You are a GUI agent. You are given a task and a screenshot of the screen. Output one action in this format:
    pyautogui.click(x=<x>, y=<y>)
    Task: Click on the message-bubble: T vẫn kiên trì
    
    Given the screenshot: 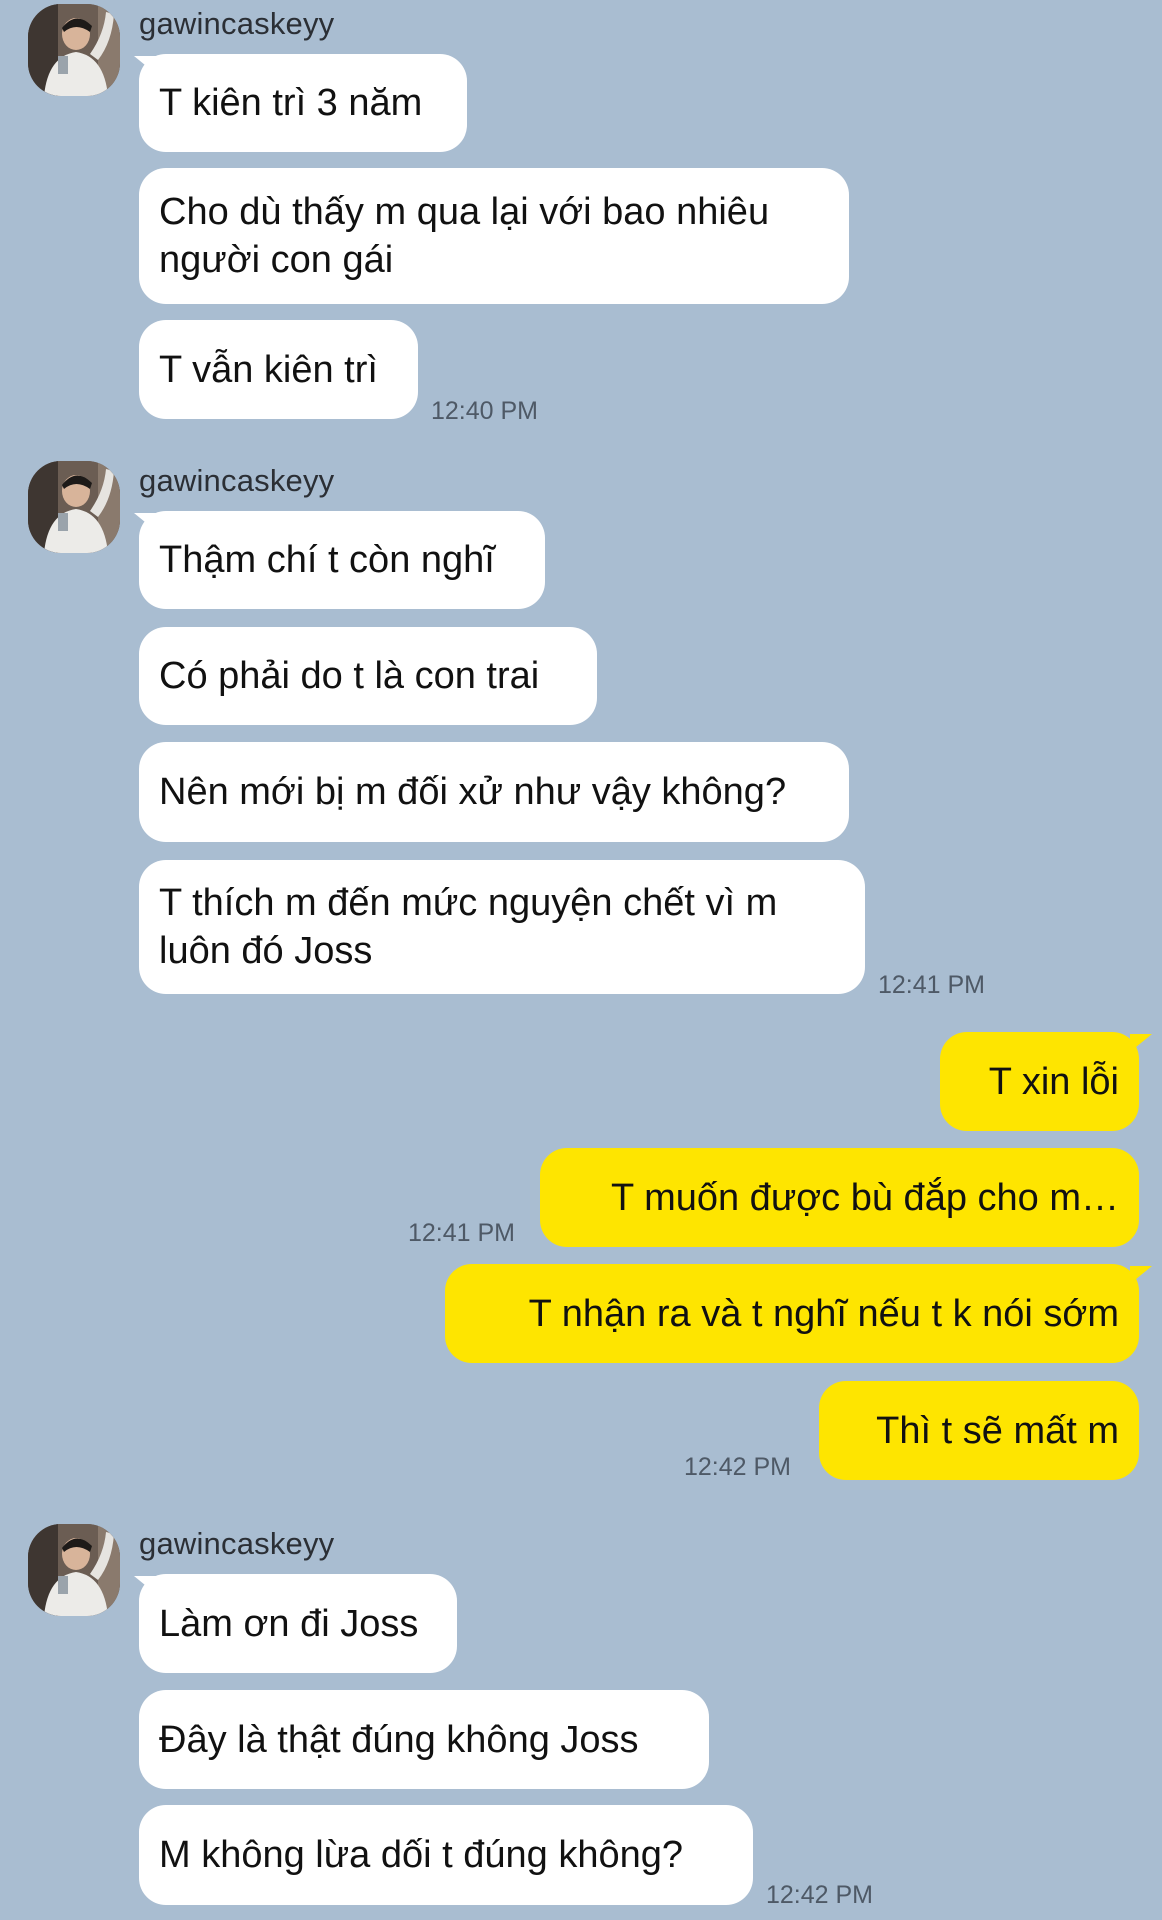 What is the action you would take?
    pyautogui.click(x=278, y=369)
    